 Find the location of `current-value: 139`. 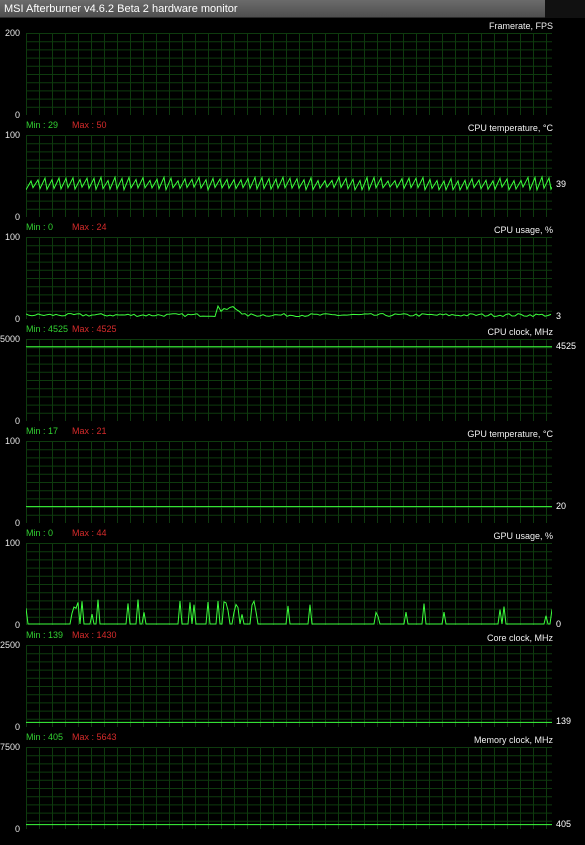

current-value: 139 is located at coordinates (564, 721).